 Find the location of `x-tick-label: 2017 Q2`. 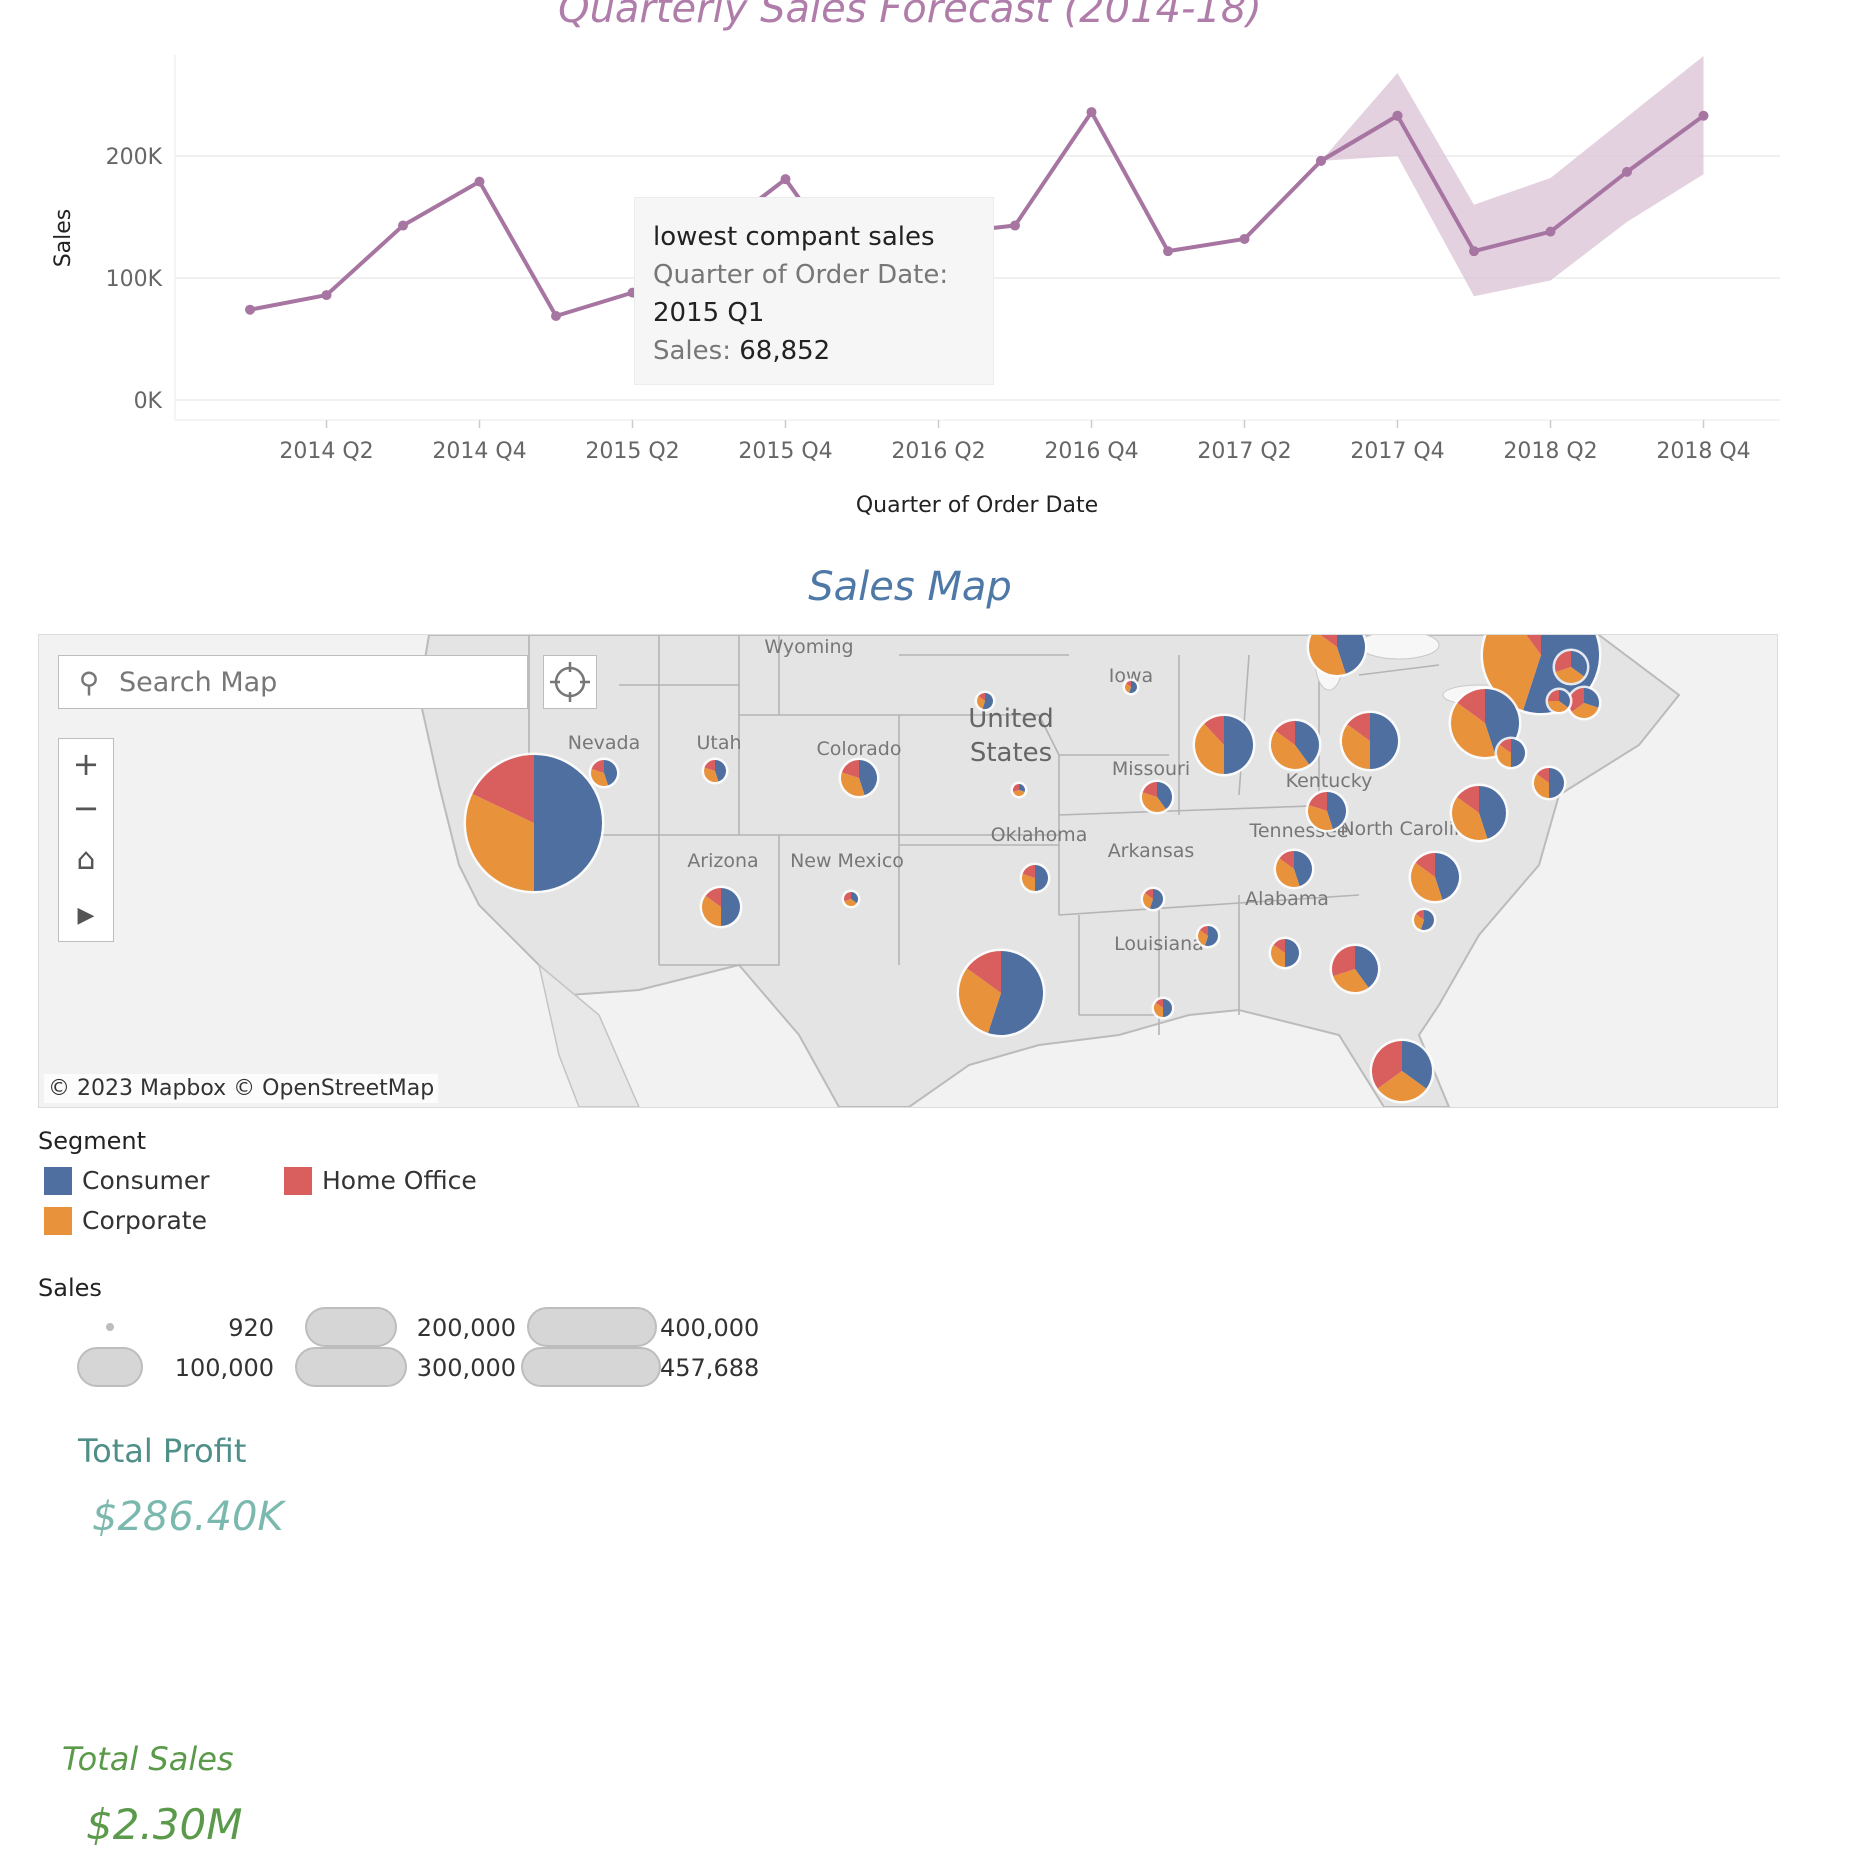

x-tick-label: 2017 Q2 is located at coordinates (1244, 451).